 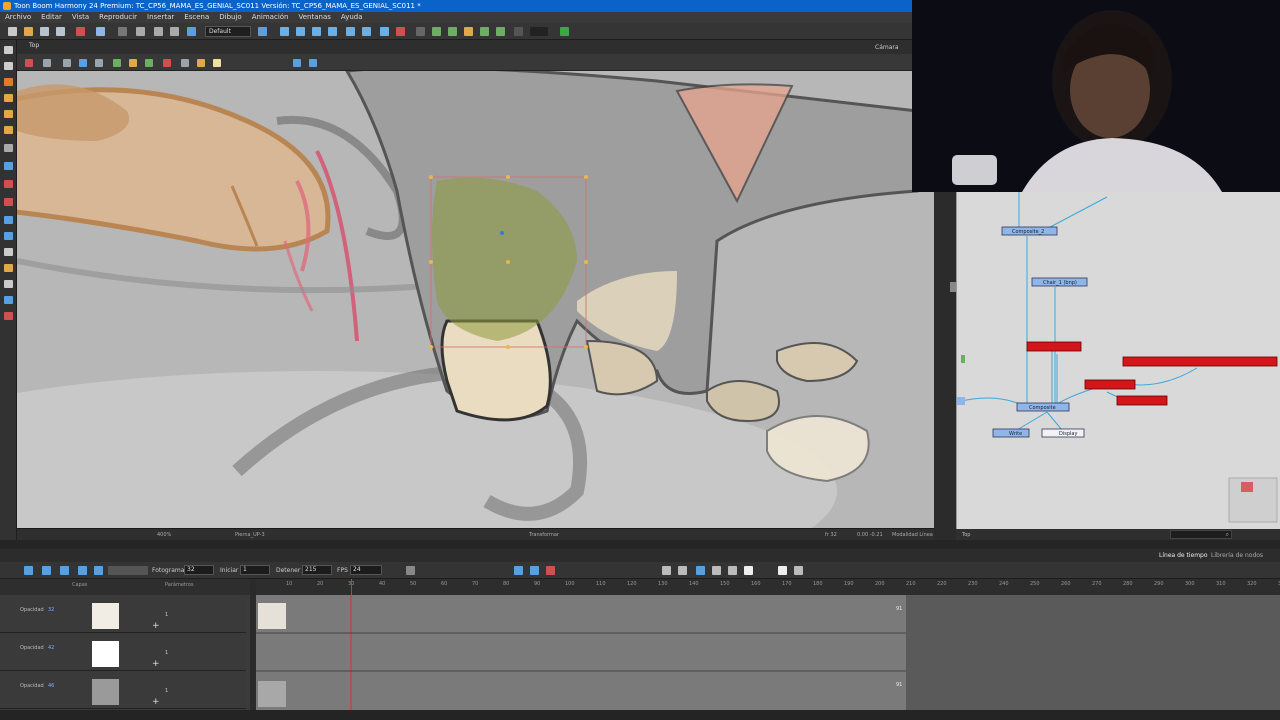 What do you see at coordinates (518, 31) in the screenshot?
I see `disabled-tool-icon` at bounding box center [518, 31].